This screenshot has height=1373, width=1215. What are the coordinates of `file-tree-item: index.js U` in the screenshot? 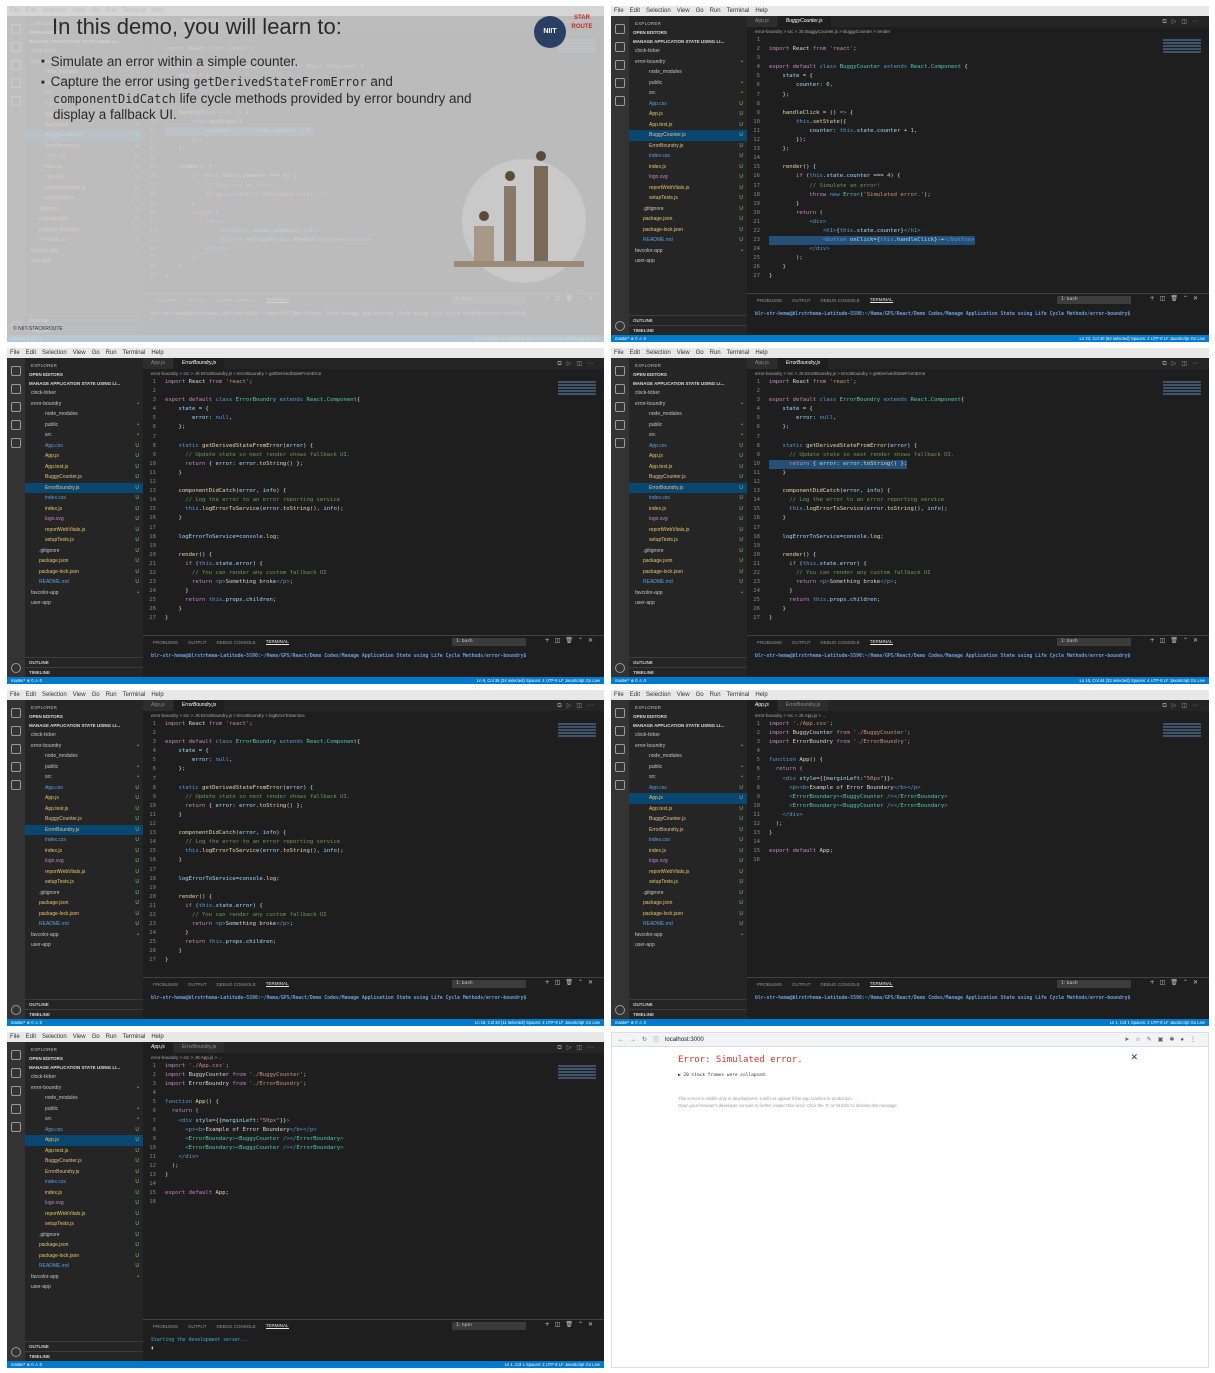 It's located at (84, 1193).